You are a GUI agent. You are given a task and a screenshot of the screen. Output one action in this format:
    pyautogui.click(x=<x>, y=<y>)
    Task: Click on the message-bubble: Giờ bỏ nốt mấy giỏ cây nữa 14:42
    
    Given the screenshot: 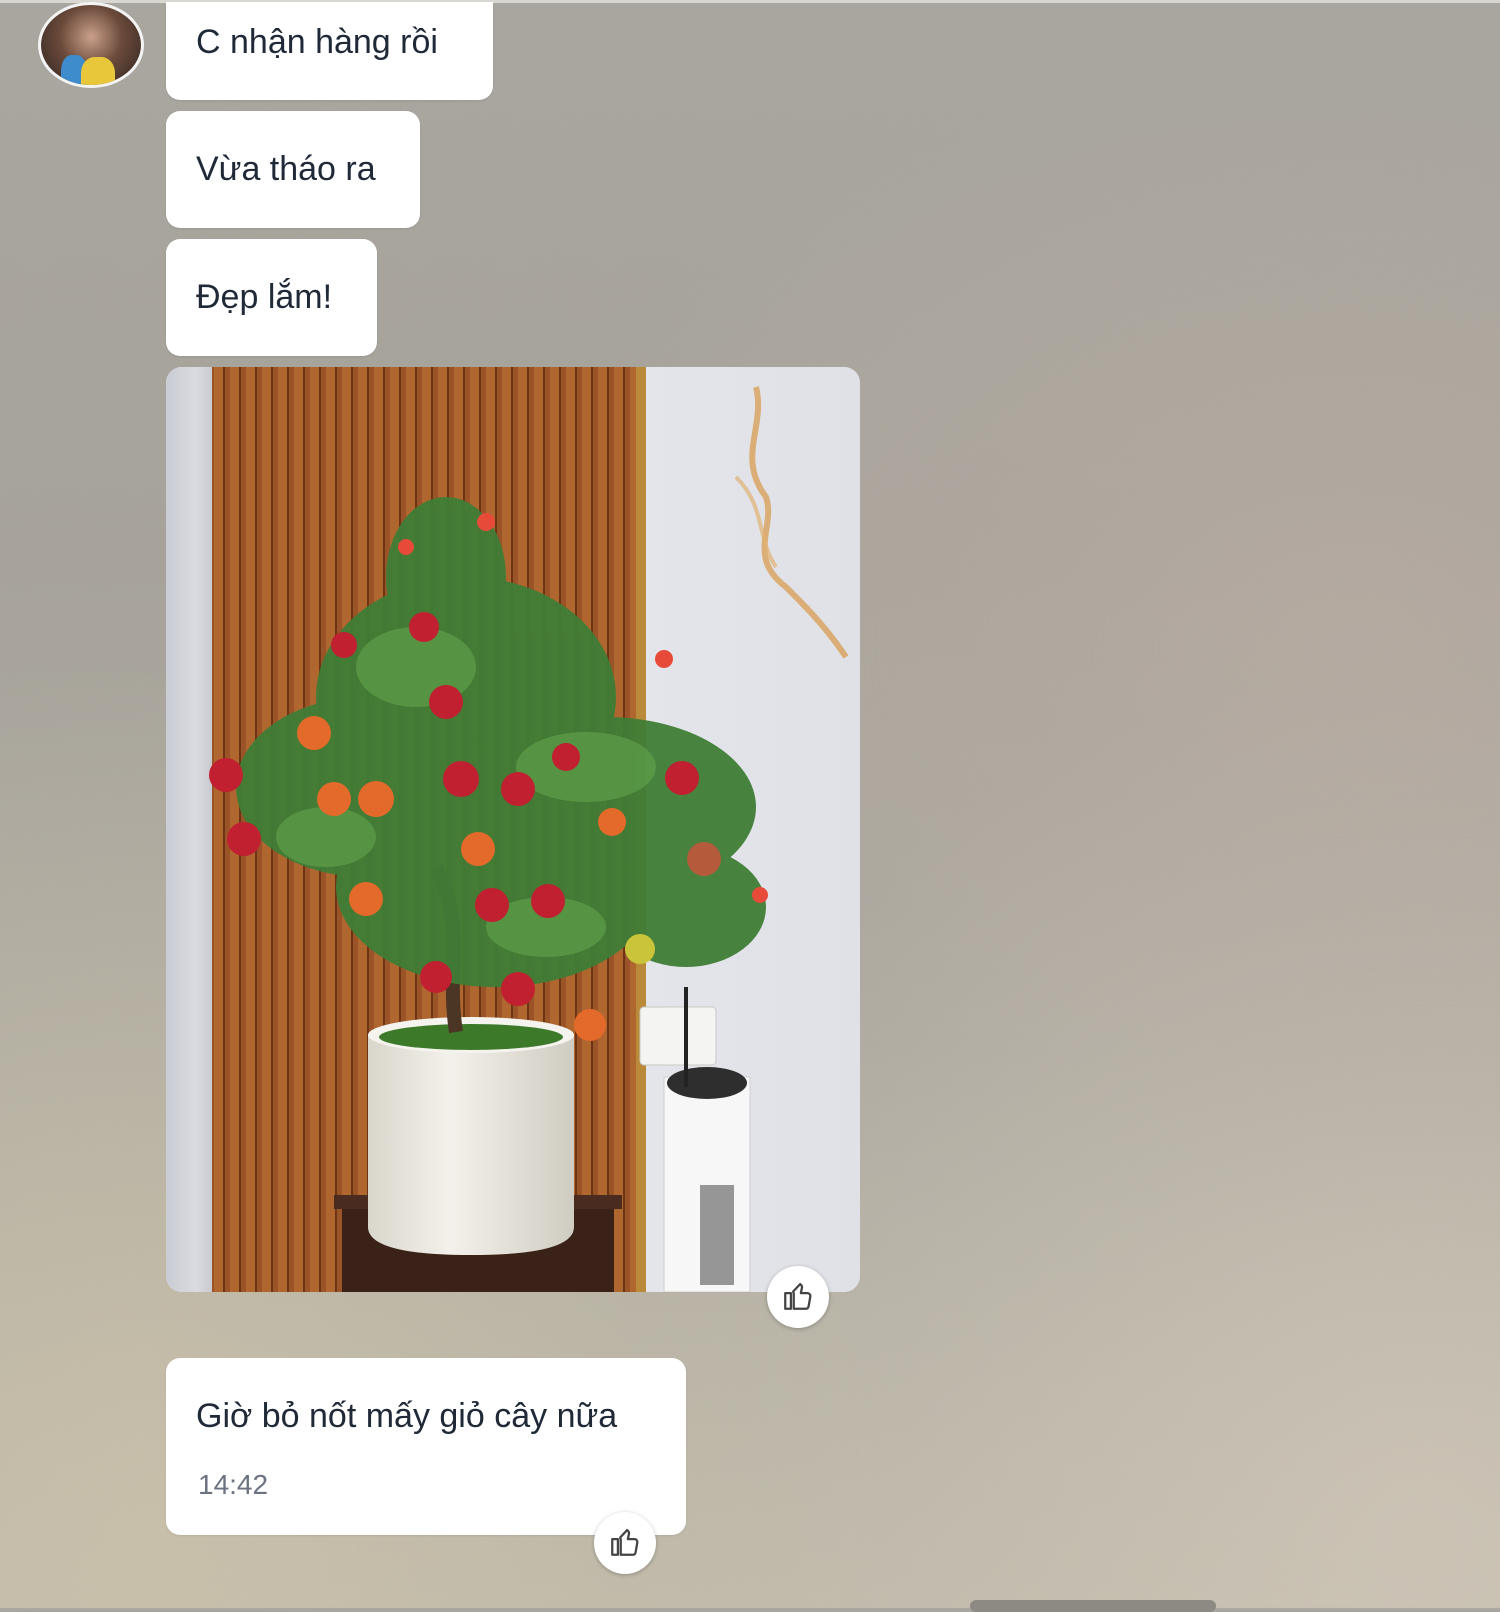 What is the action you would take?
    pyautogui.click(x=426, y=1446)
    